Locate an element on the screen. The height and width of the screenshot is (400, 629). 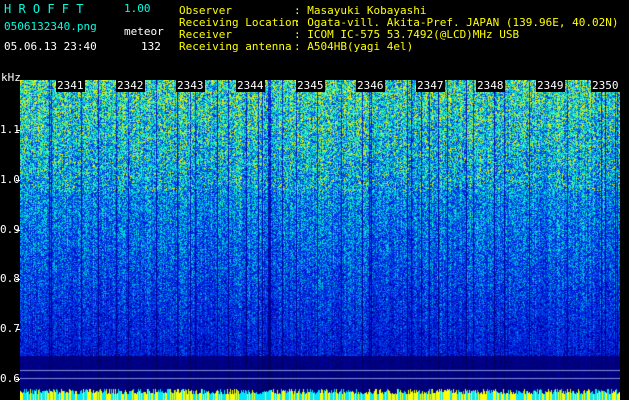
file-datetime: 05.06.13 23:40 is located at coordinates (50, 46).